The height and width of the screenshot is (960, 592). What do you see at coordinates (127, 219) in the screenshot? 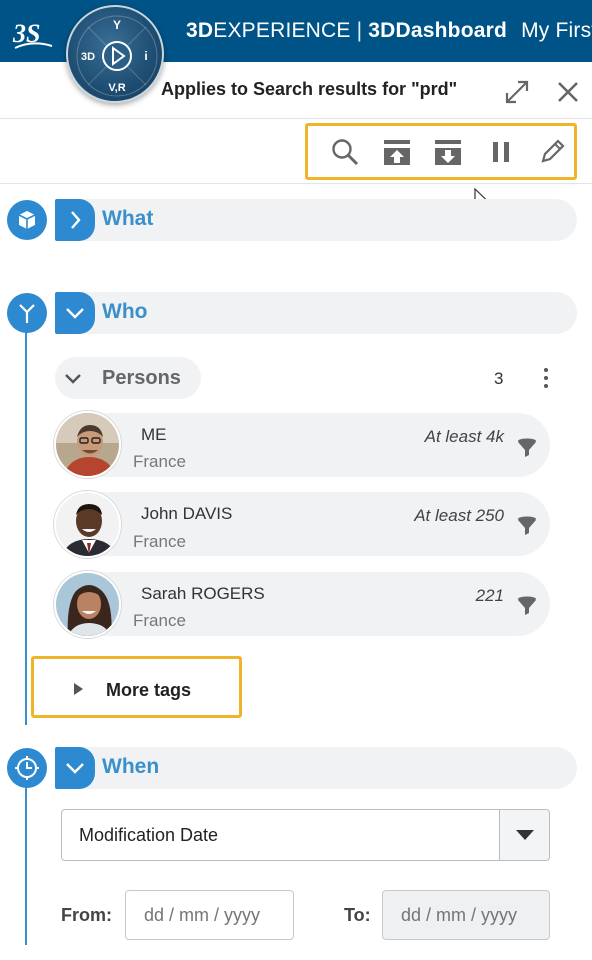
I see `what-section-label: What` at bounding box center [127, 219].